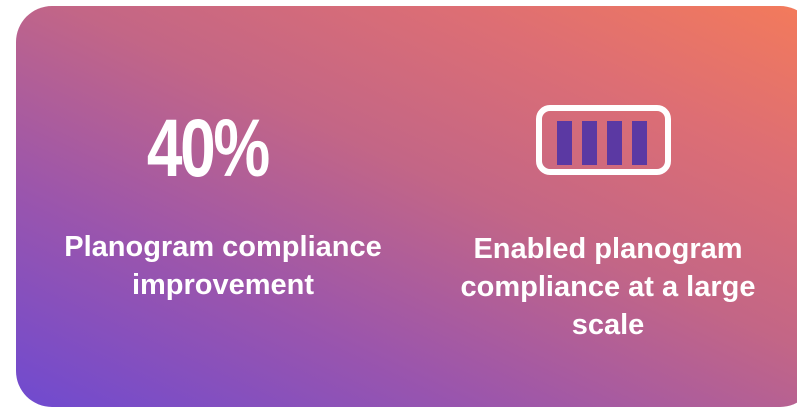  I want to click on scale-label-line: Enabled planogram, so click(608, 249).